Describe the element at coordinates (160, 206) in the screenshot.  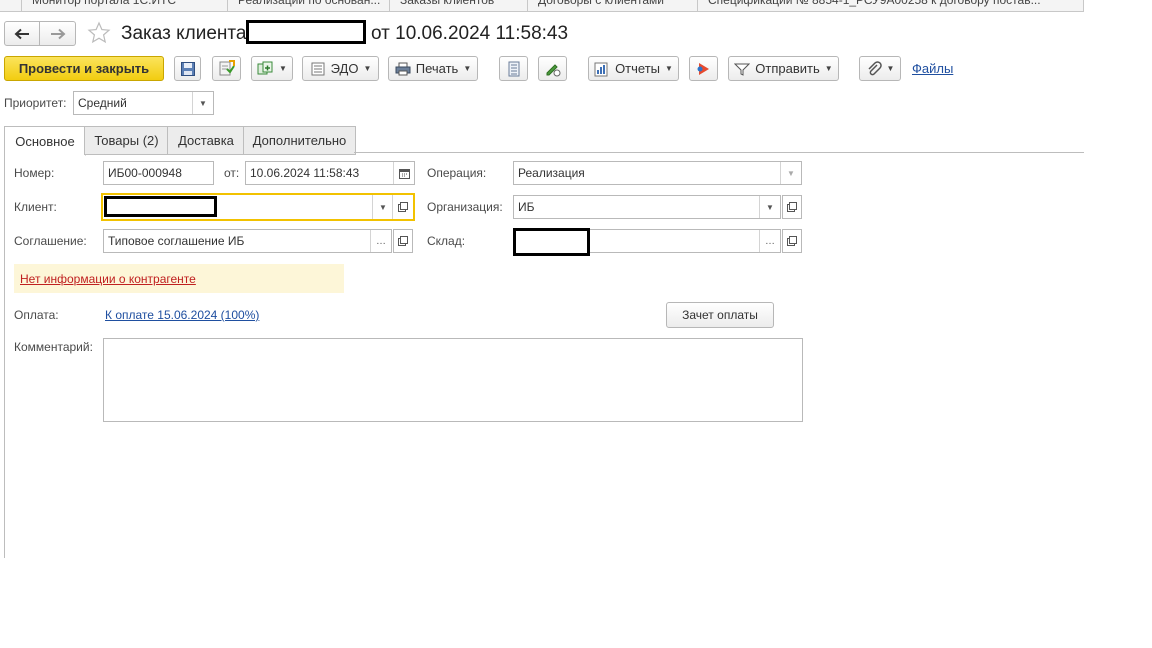
I see `redacted-client-value` at that location.